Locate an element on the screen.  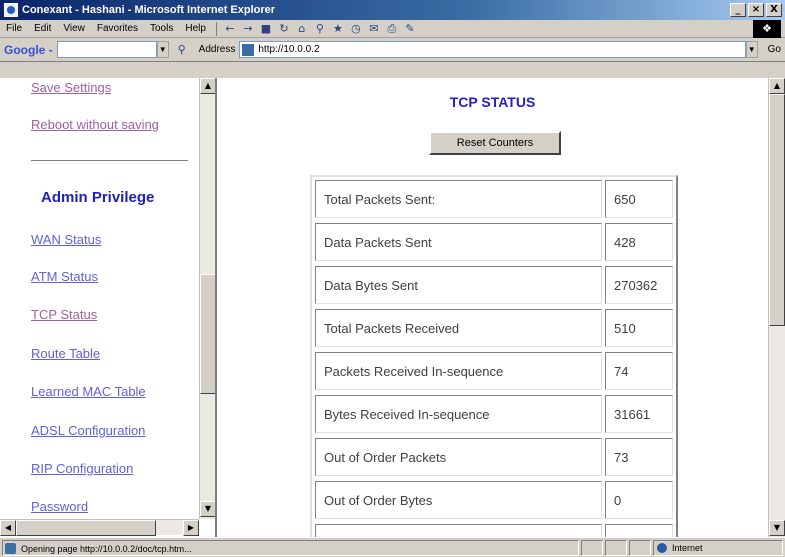
zone-label: Internet is located at coordinates (687, 547).